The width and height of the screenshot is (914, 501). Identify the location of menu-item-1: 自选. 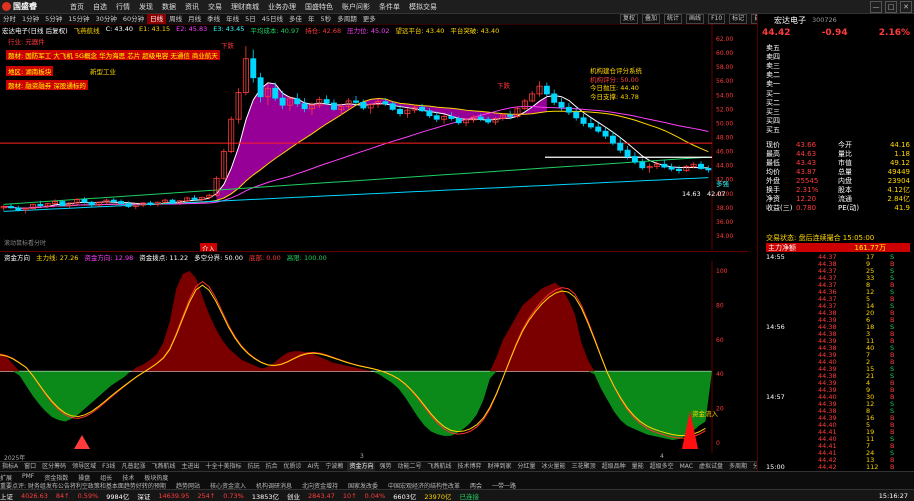
(100, 7).